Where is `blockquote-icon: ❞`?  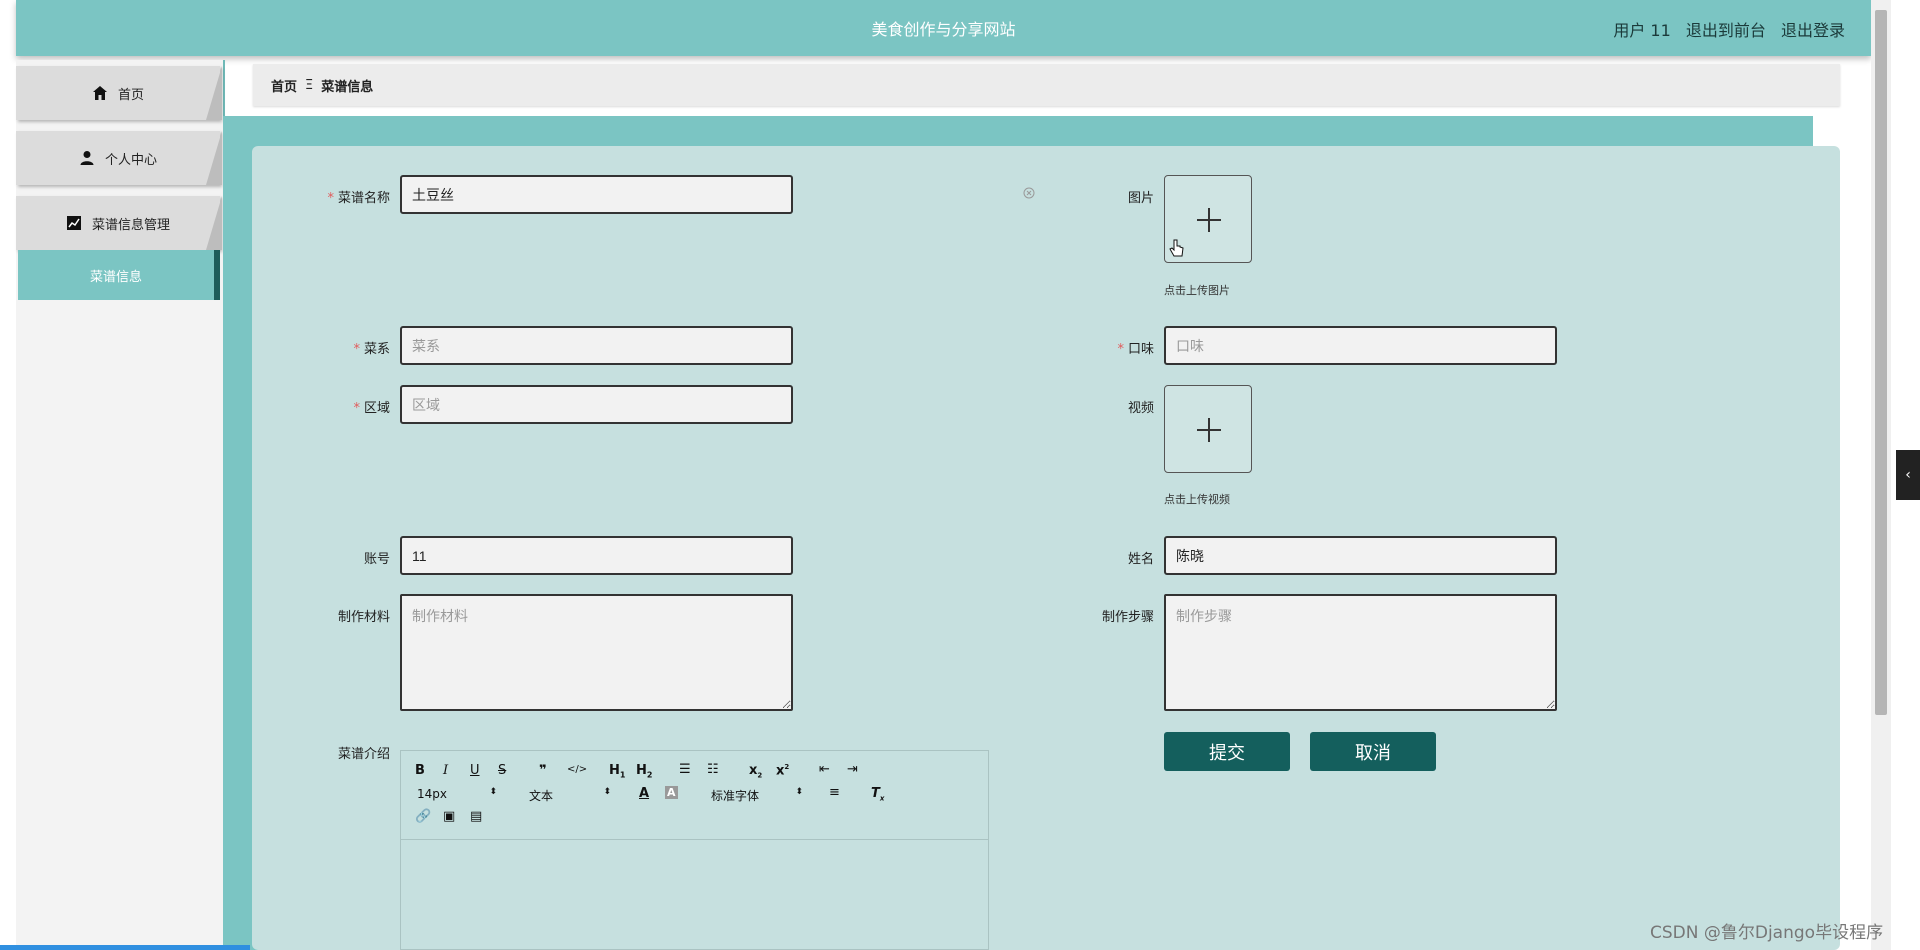
blockquote-icon: ❞ is located at coordinates (543, 770).